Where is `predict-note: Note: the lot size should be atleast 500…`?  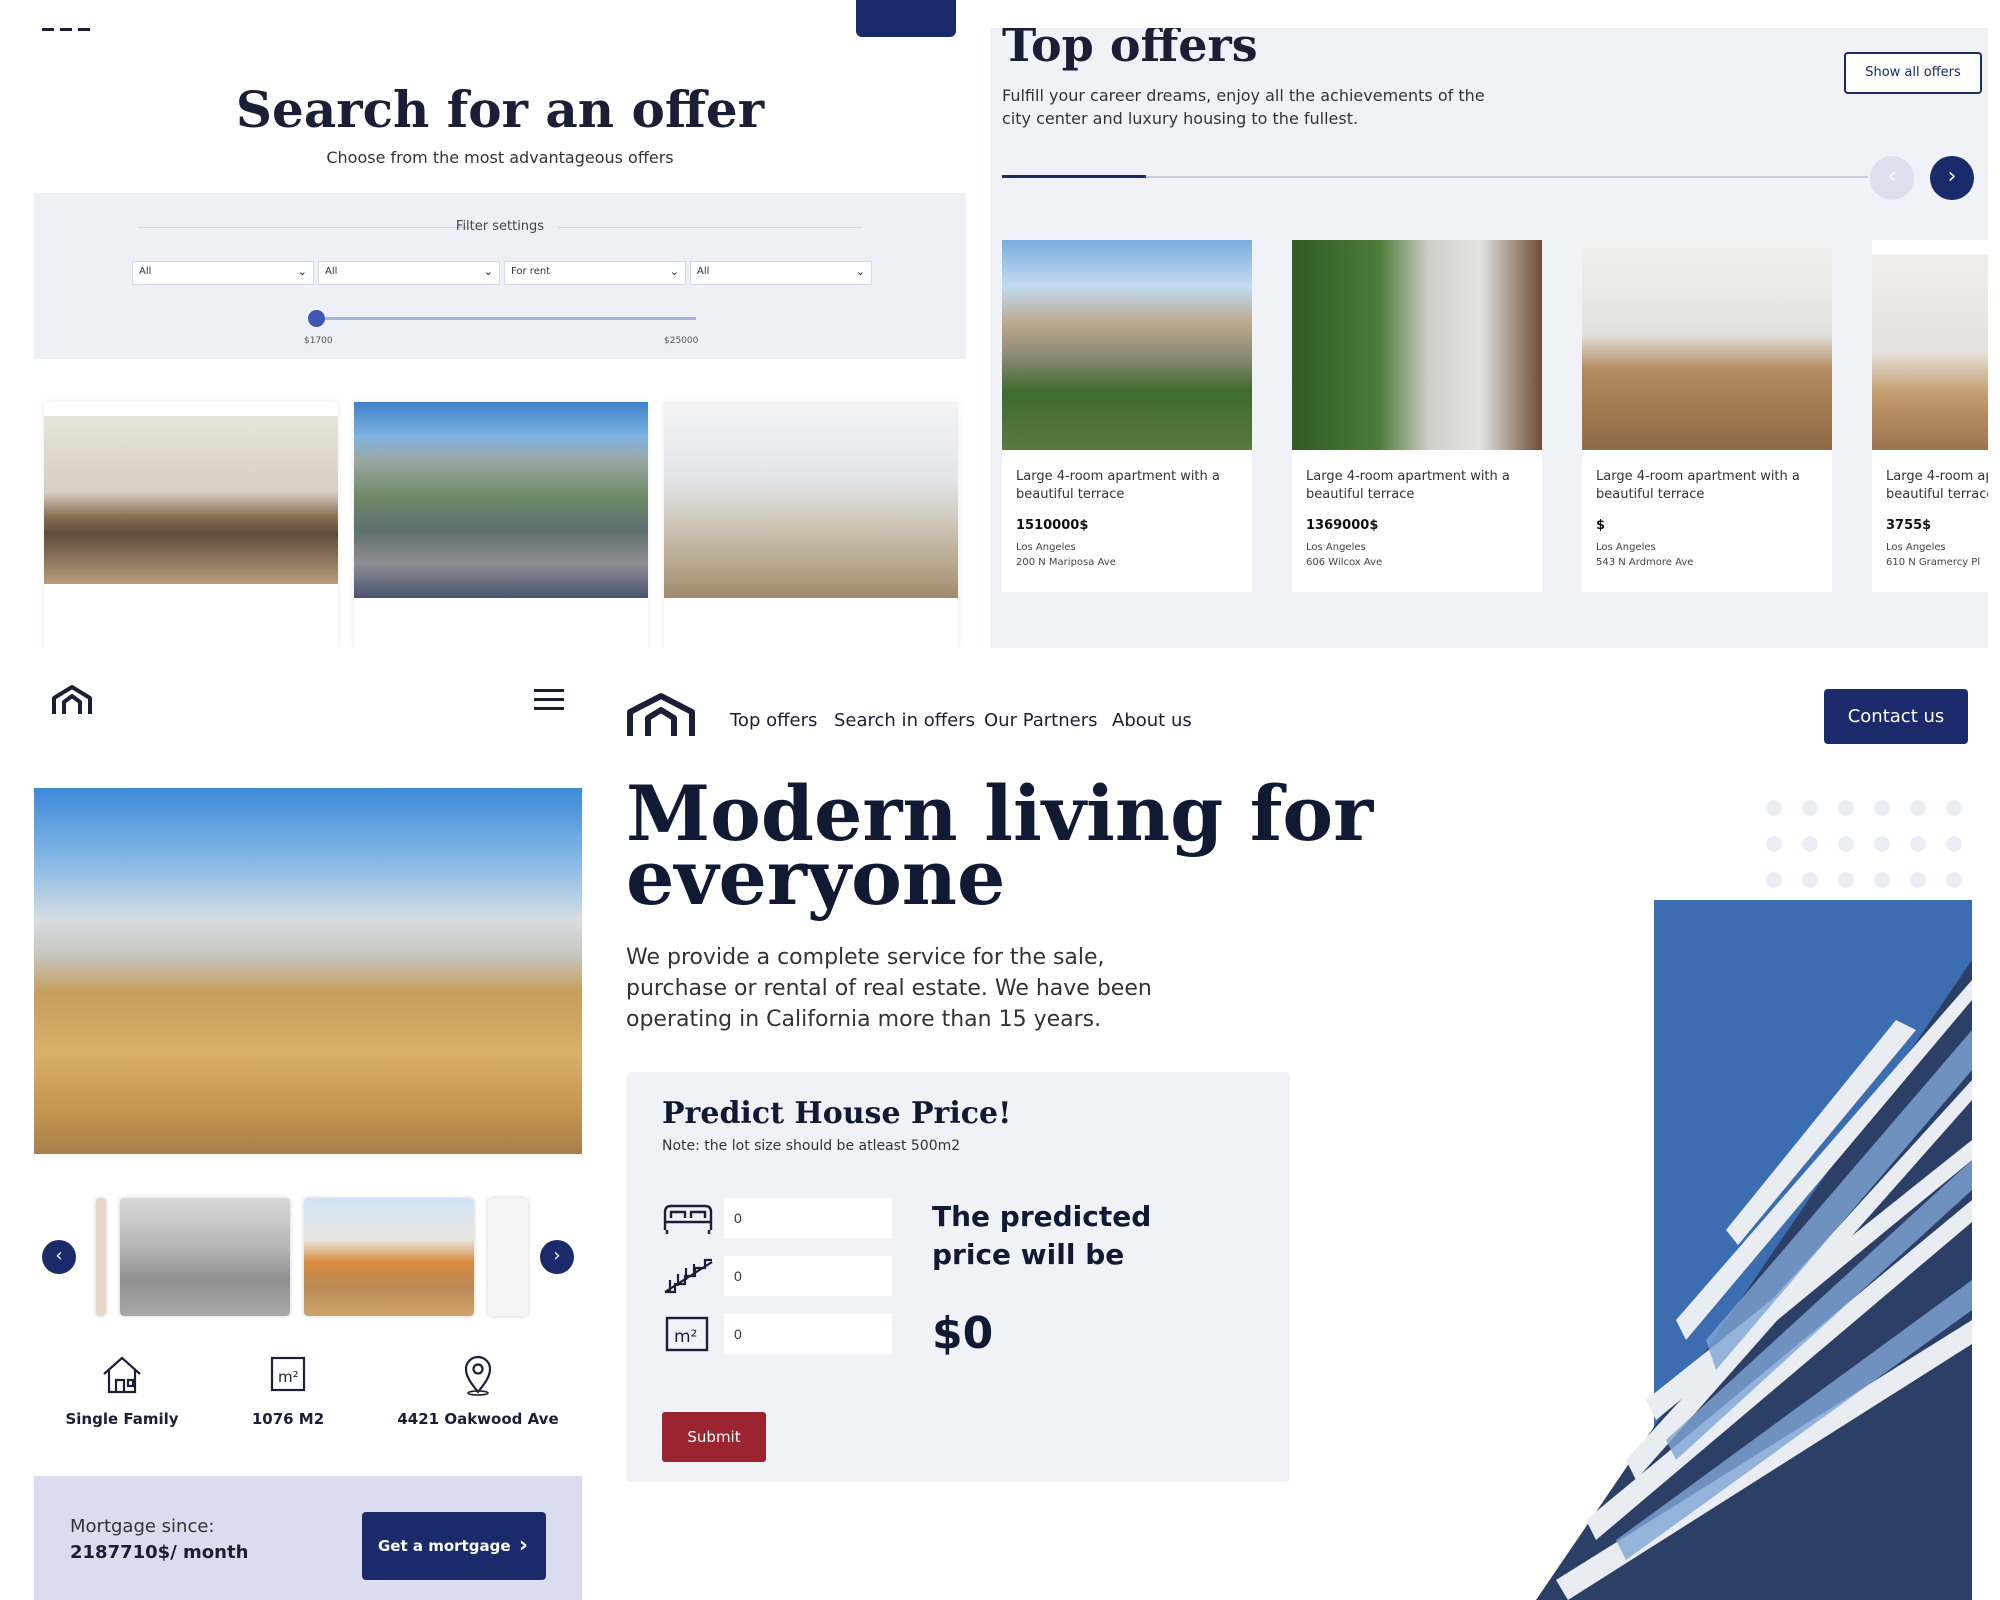 predict-note: Note: the lot size should be atleast 500… is located at coordinates (811, 1146).